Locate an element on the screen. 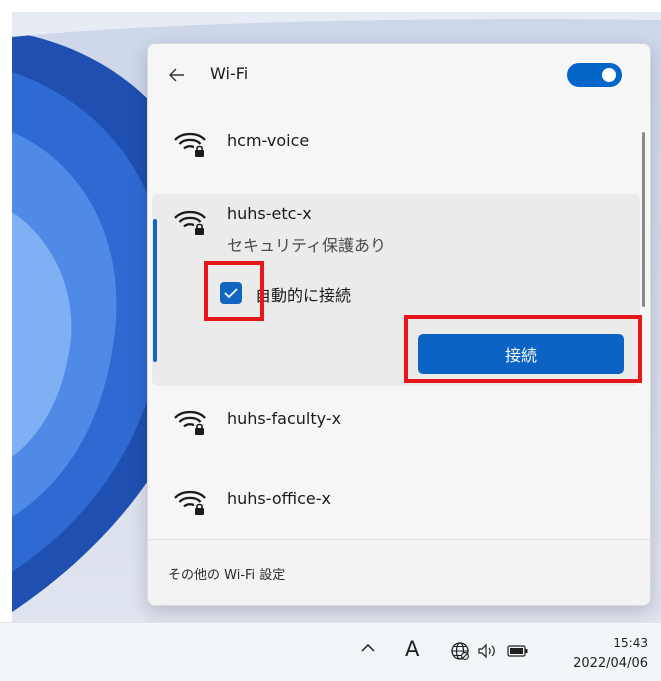 This screenshot has width=661, height=681. toggle-knob is located at coordinates (609, 75).